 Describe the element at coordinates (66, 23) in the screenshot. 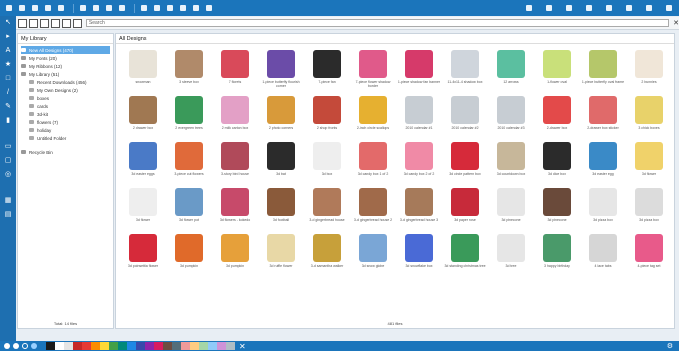

I see `delete-icon` at that location.